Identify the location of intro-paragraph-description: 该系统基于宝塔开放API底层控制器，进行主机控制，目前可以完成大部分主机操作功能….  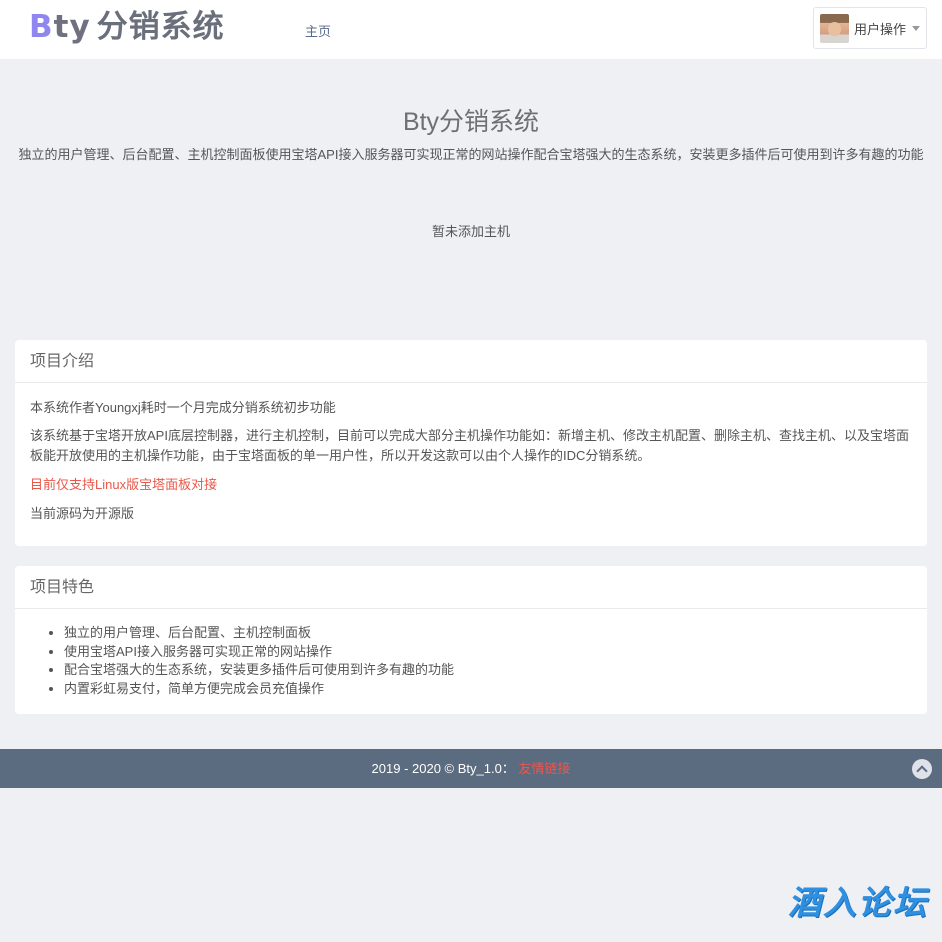
(469, 445).